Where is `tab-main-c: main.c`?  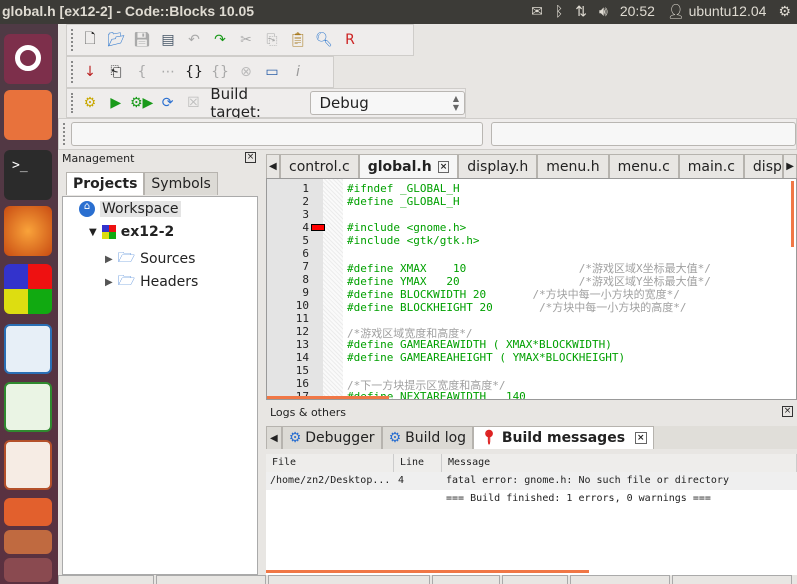
tab-main-c: main.c is located at coordinates (711, 166).